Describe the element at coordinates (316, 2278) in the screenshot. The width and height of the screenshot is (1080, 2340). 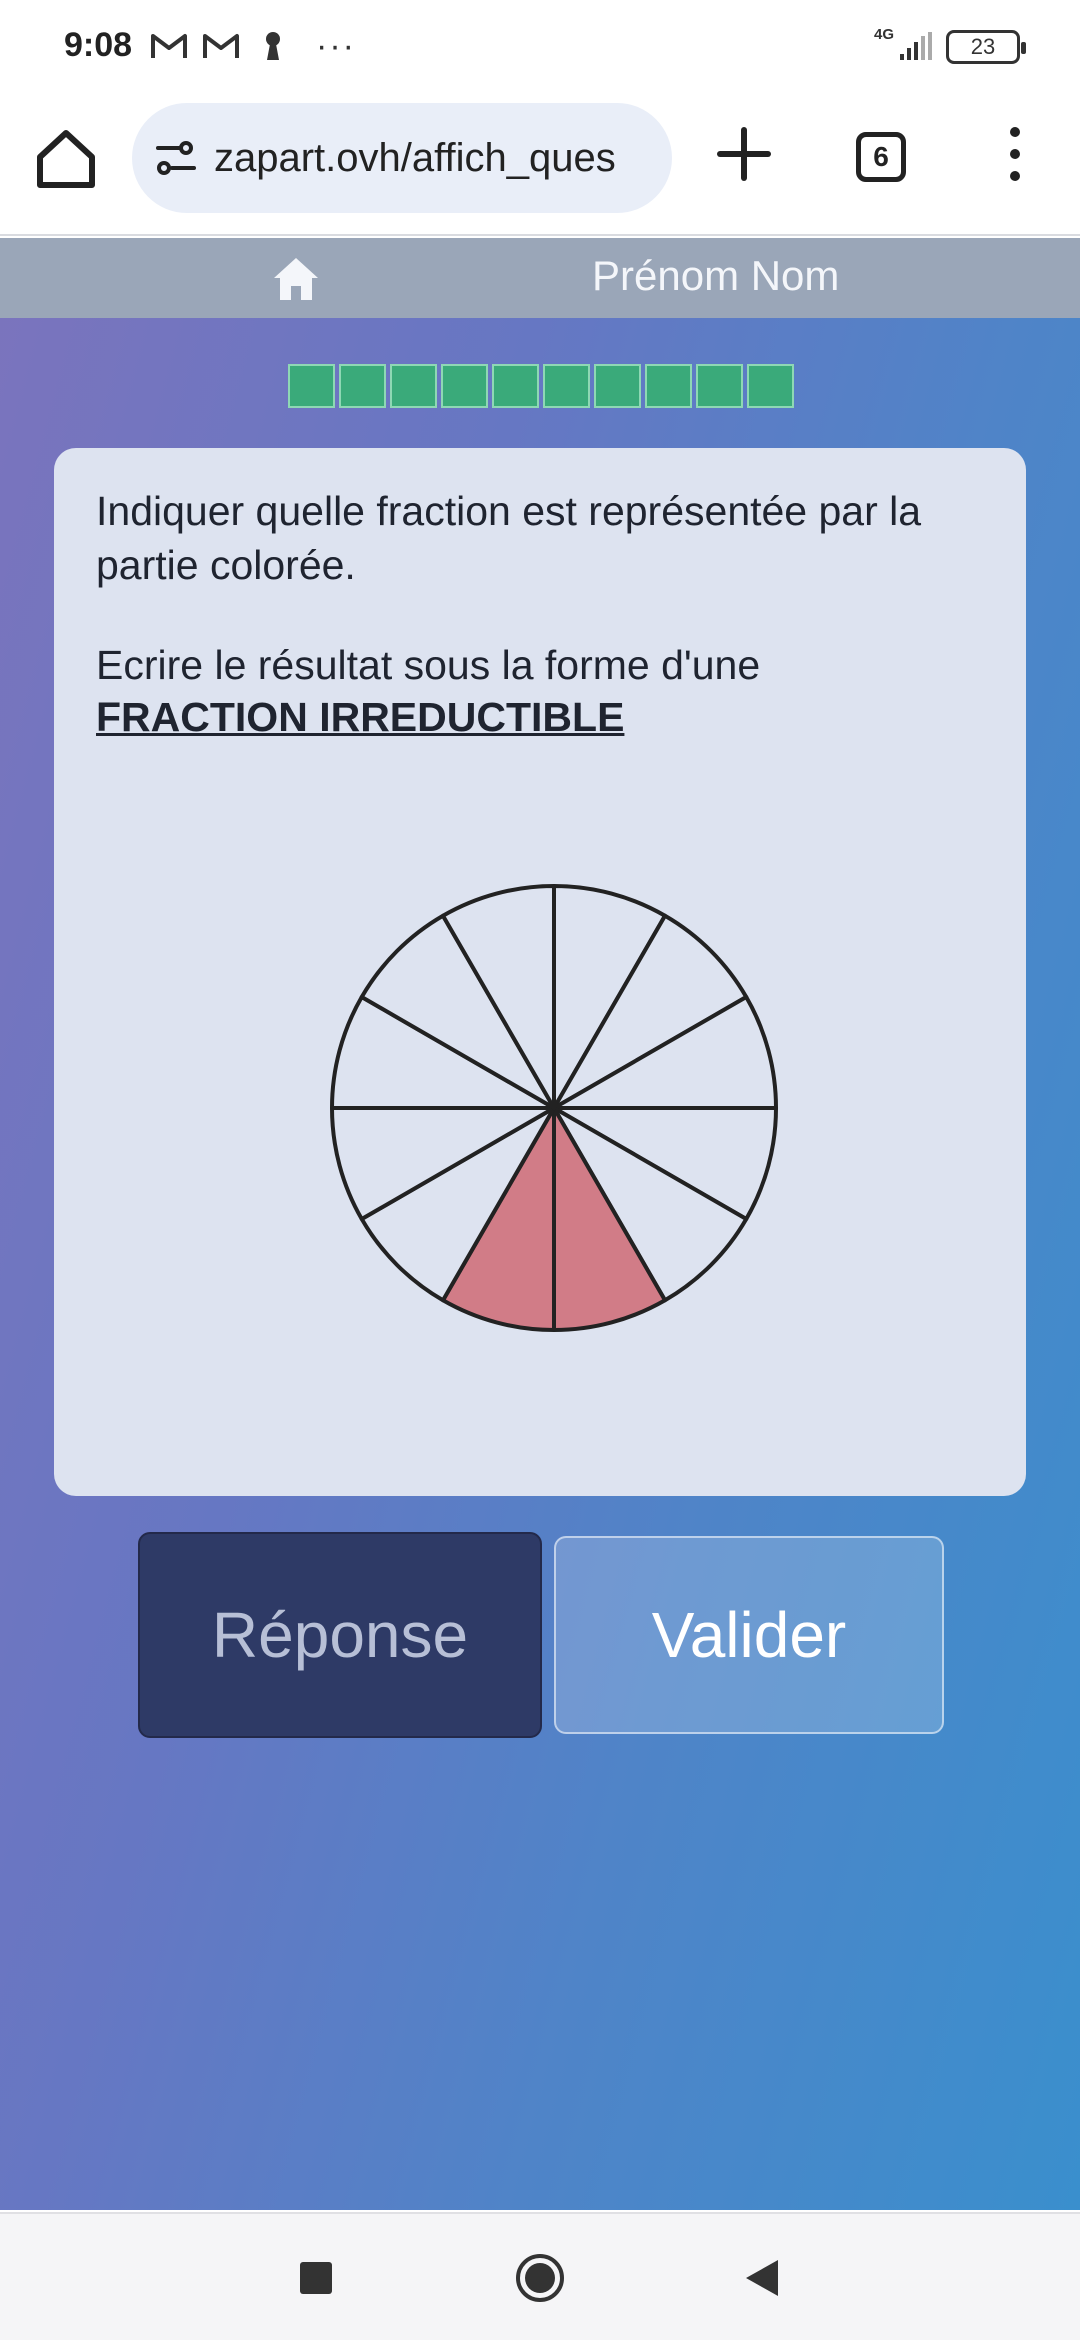
I see `square-icon` at that location.